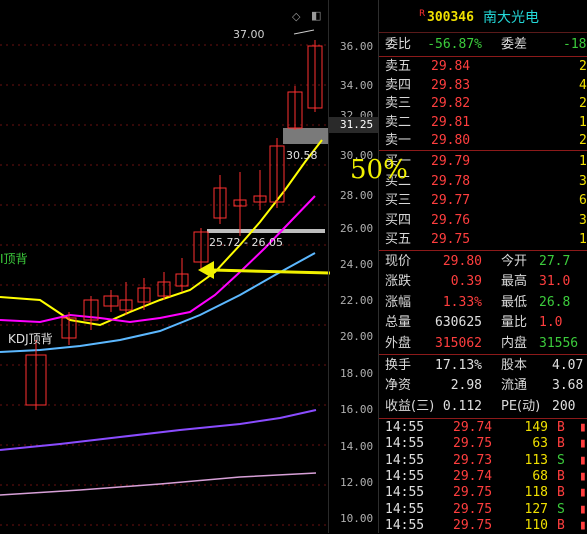 This screenshot has width=587, height=534. I want to click on stat-row: 外盘 315062 内盘 31556, so click(483, 344).